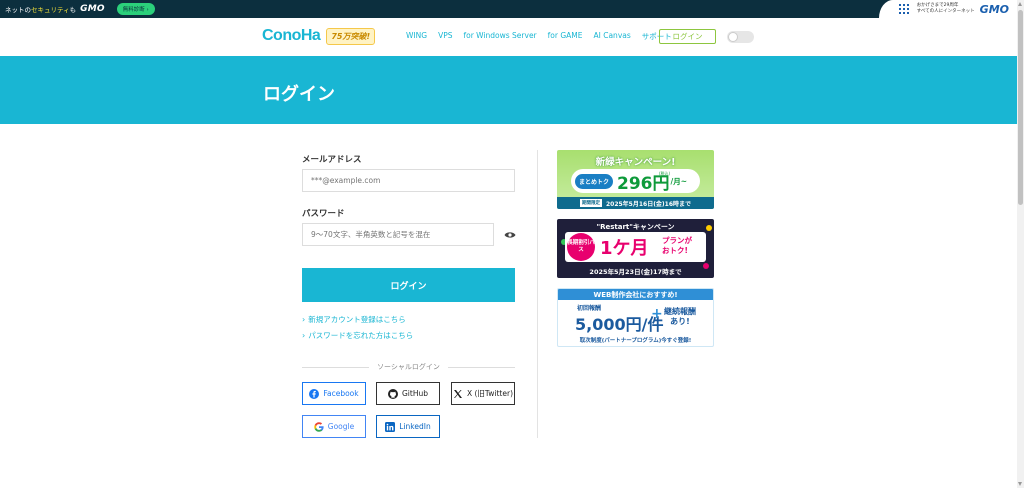 Image resolution: width=1024 pixels, height=488 pixels. Describe the element at coordinates (581, 247) in the screenshot. I see `long-term-pass-badge: 長期割引パス` at that location.